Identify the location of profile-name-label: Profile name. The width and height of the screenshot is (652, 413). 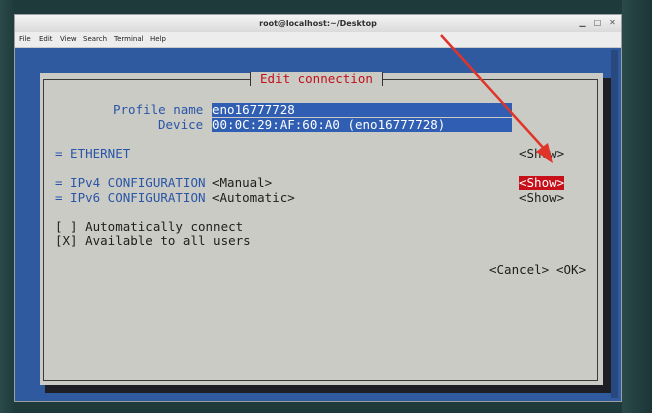
(158, 109).